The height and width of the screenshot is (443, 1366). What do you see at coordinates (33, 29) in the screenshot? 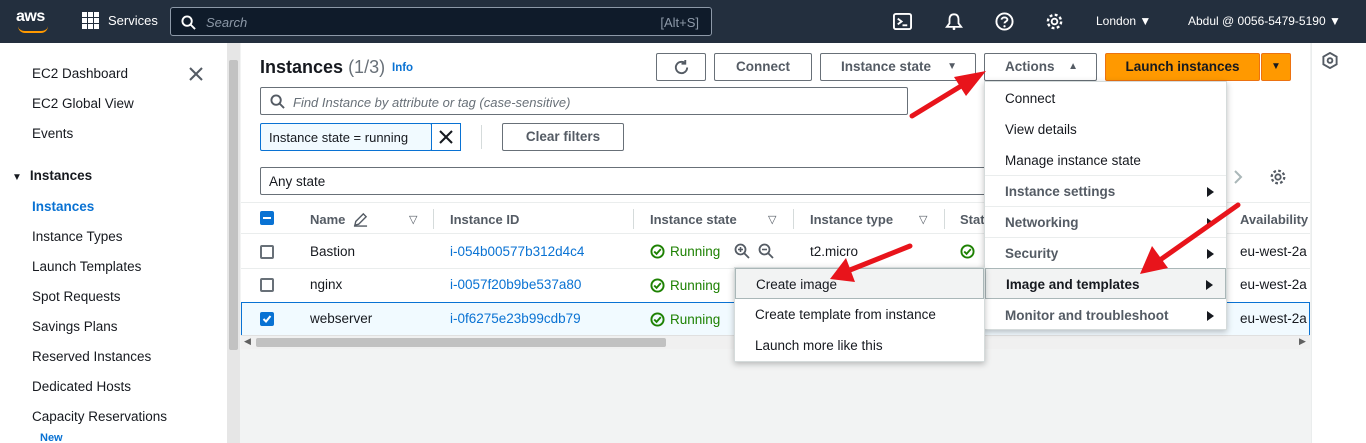
I see `aws-smile-icon` at bounding box center [33, 29].